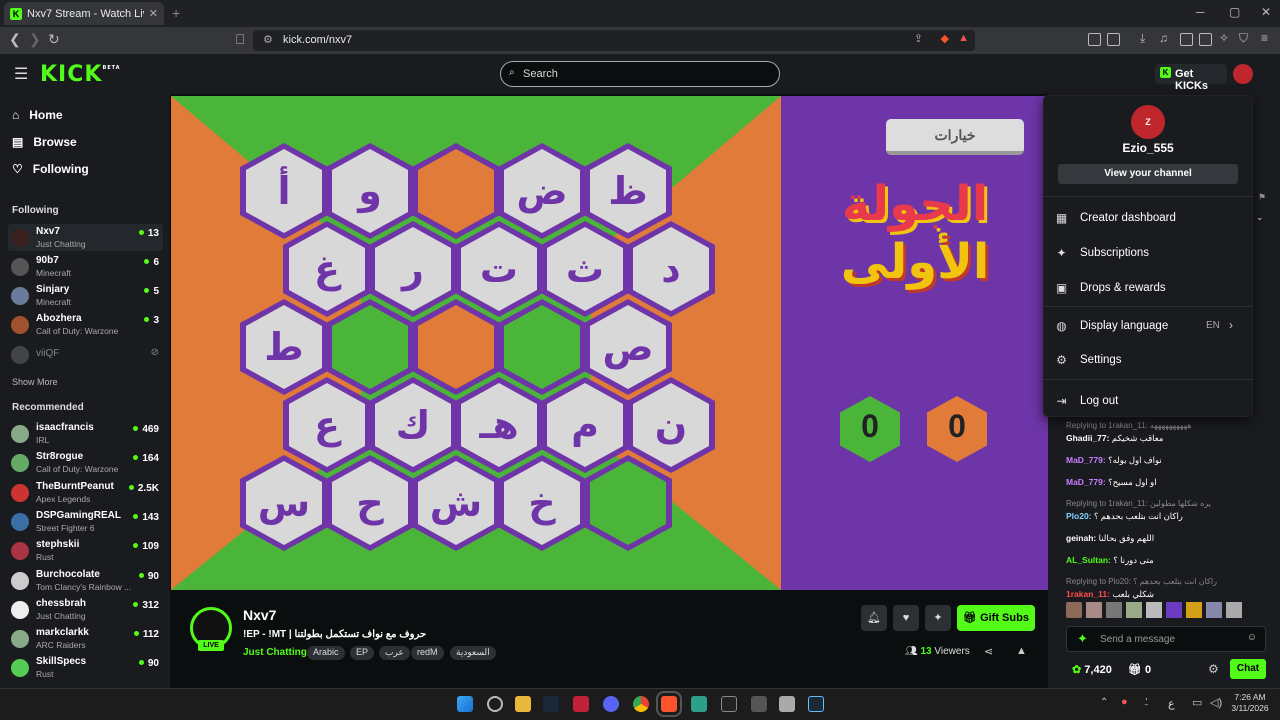 The image size is (1280, 720). What do you see at coordinates (1110, 288) in the screenshot?
I see `menu-item-drops-rewards: ▣ Drops & rewards` at bounding box center [1110, 288].